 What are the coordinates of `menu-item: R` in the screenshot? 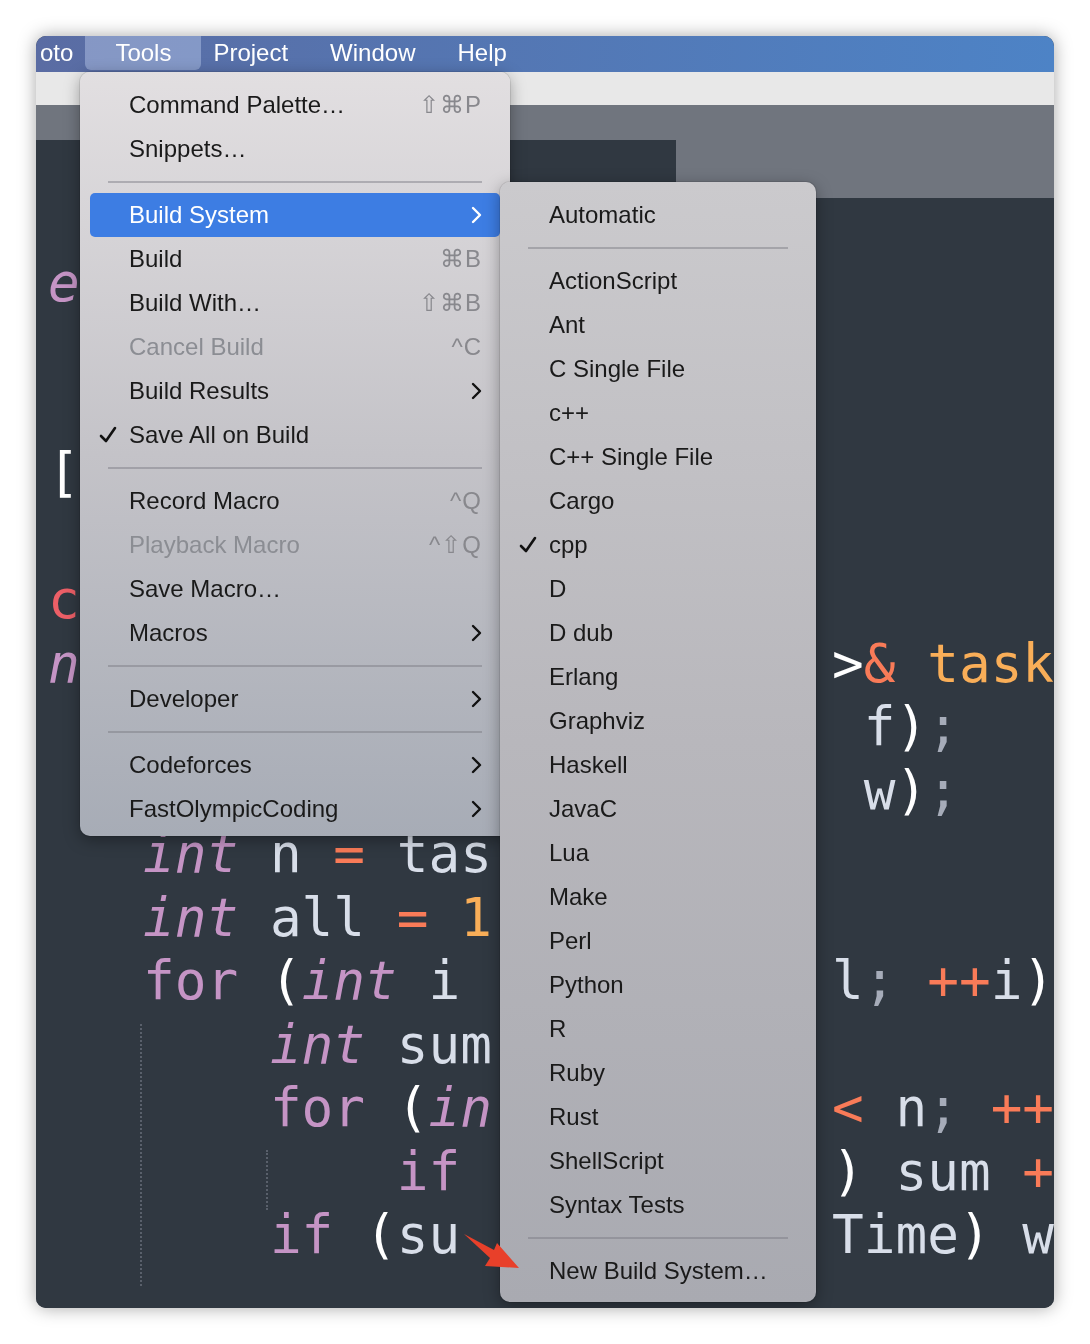 It's located at (658, 1029).